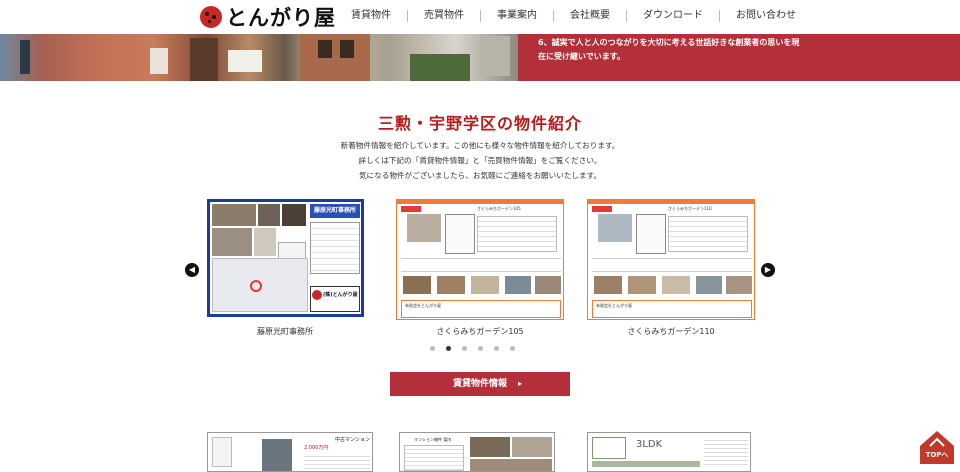  I want to click on bottom-flyer-card: マンション物件 案内, so click(477, 452).